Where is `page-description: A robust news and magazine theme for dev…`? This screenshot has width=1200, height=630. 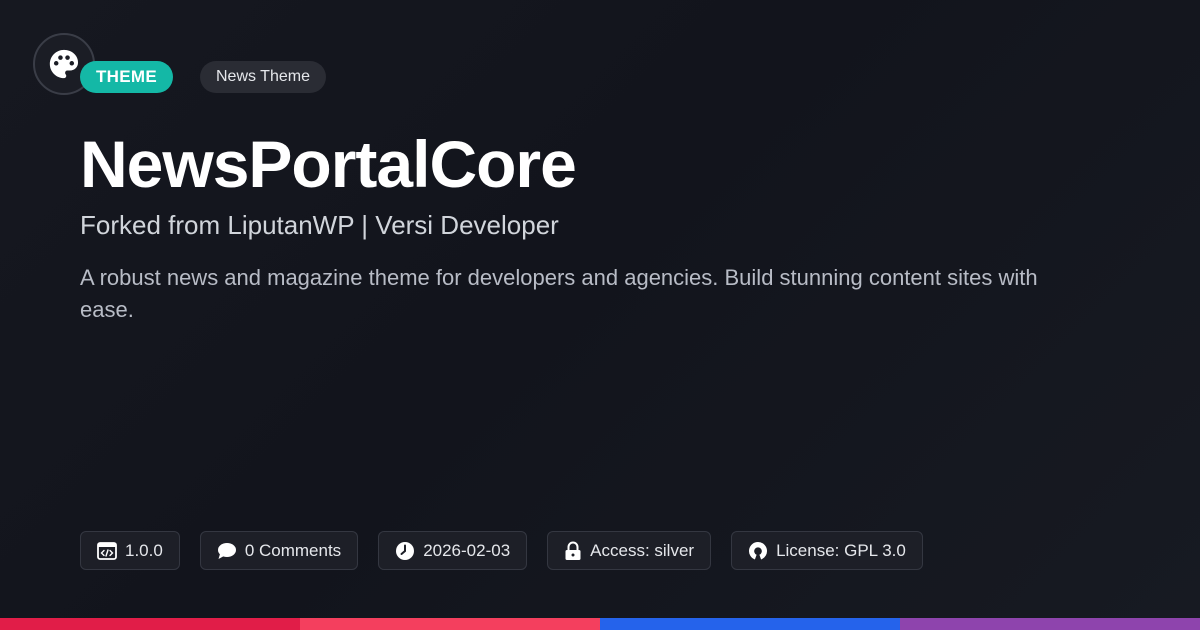 page-description: A robust news and magazine theme for dev… is located at coordinates (559, 293).